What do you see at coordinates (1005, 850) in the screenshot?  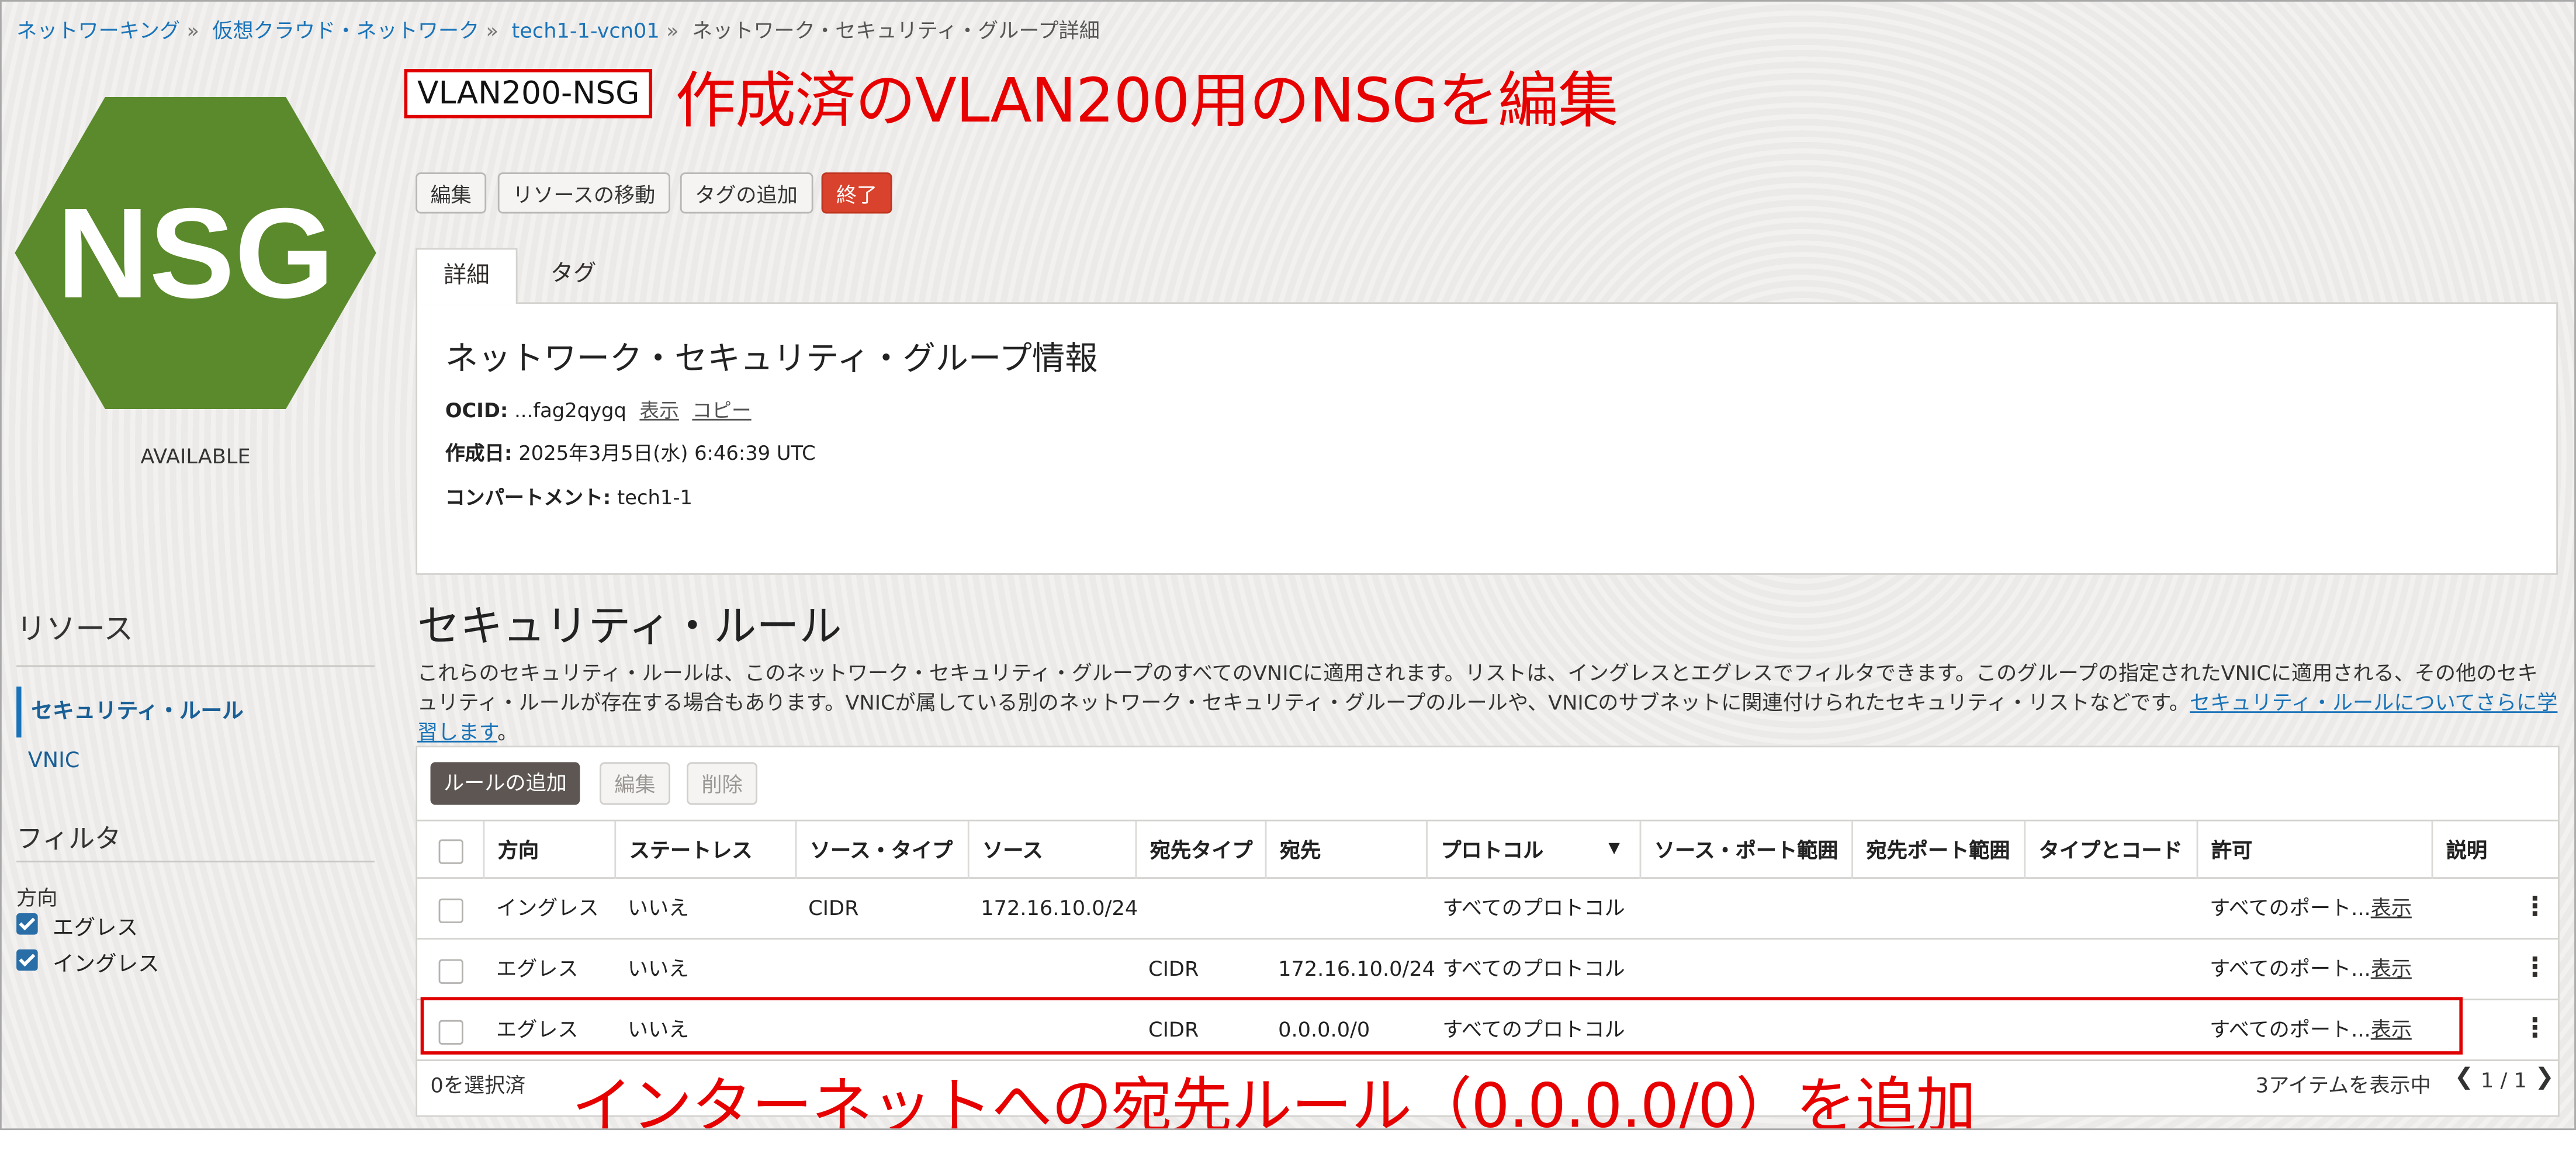 I see `column-source: ソース` at bounding box center [1005, 850].